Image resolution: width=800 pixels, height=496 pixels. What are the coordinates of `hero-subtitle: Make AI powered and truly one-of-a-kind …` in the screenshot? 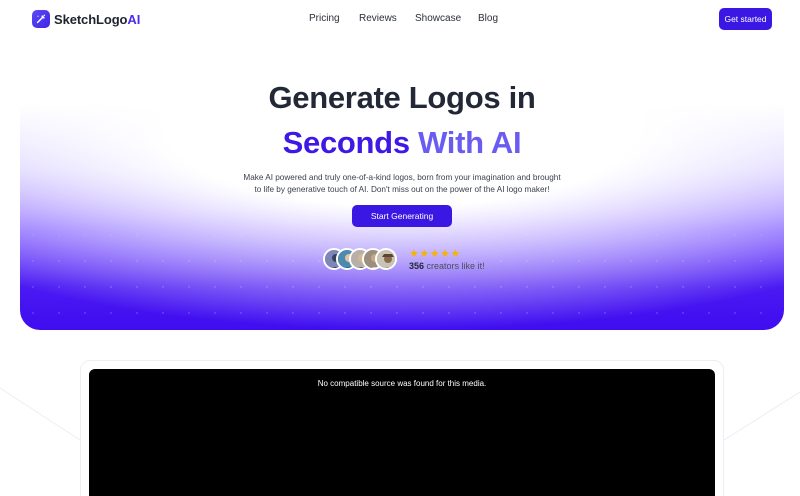 It's located at (402, 183).